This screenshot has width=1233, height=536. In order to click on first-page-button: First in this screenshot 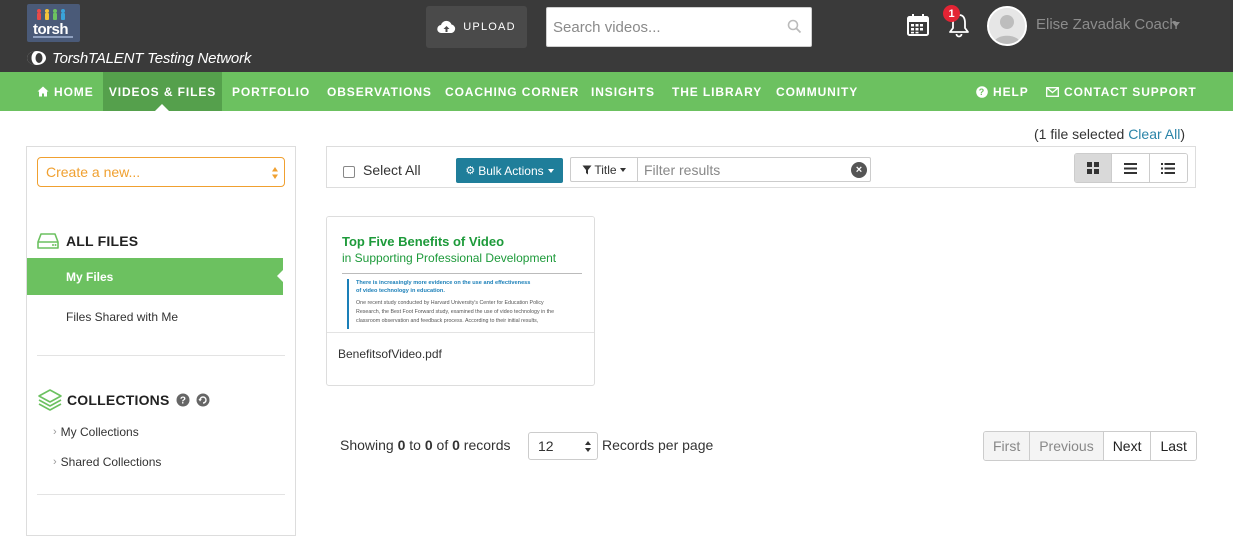, I will do `click(1007, 446)`.